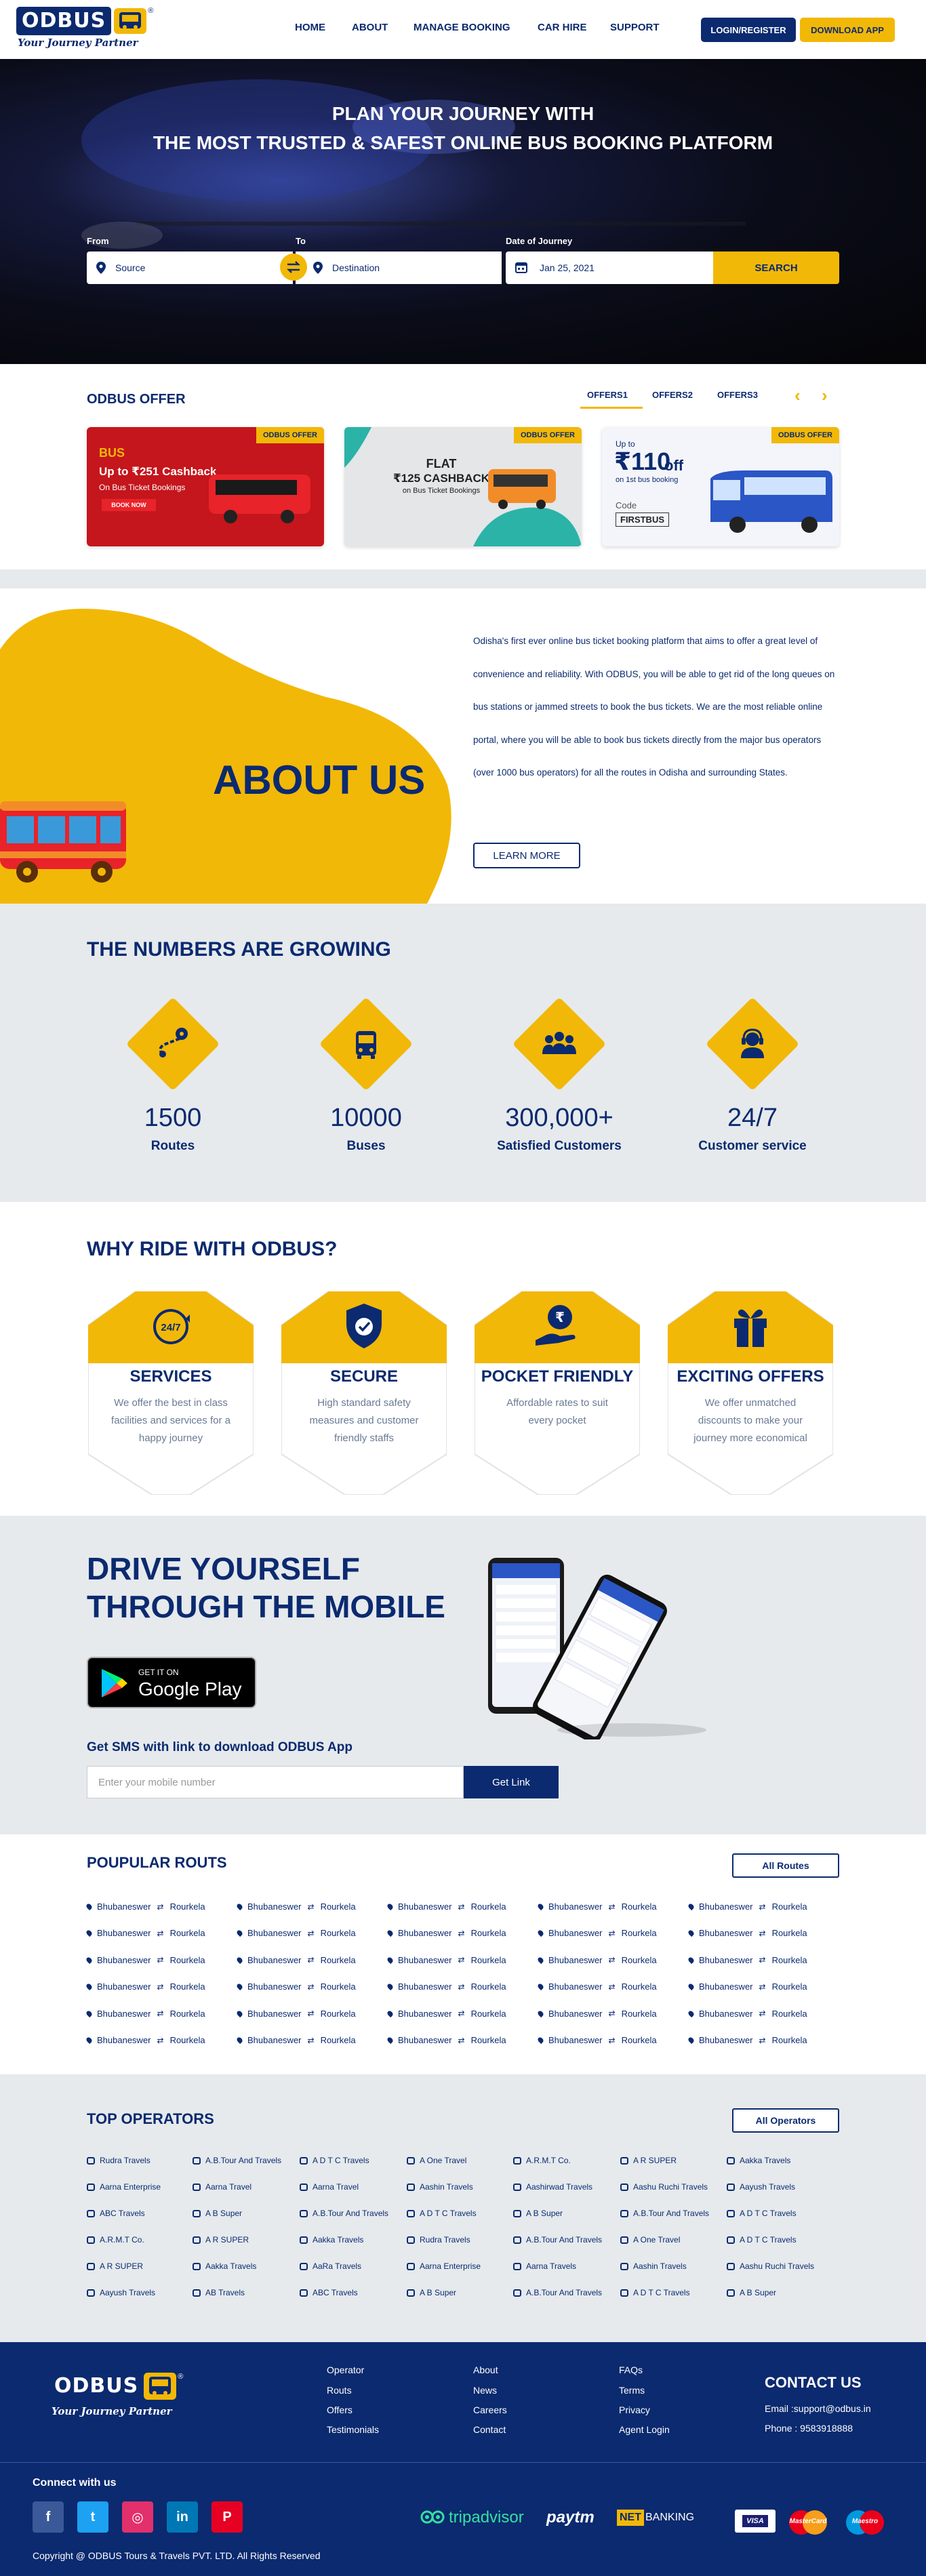  What do you see at coordinates (340, 2409) in the screenshot?
I see `footer-link-offers: Offers` at bounding box center [340, 2409].